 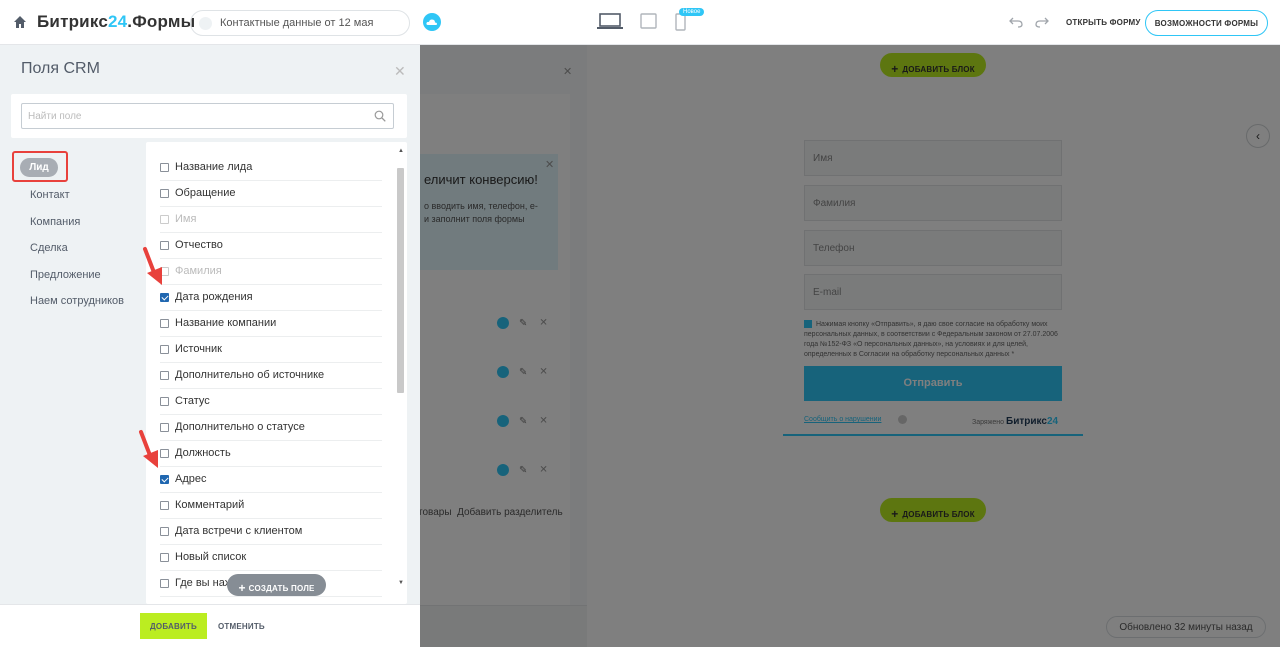 I want to click on field-label: Дополнительно о статусе, so click(x=240, y=427).